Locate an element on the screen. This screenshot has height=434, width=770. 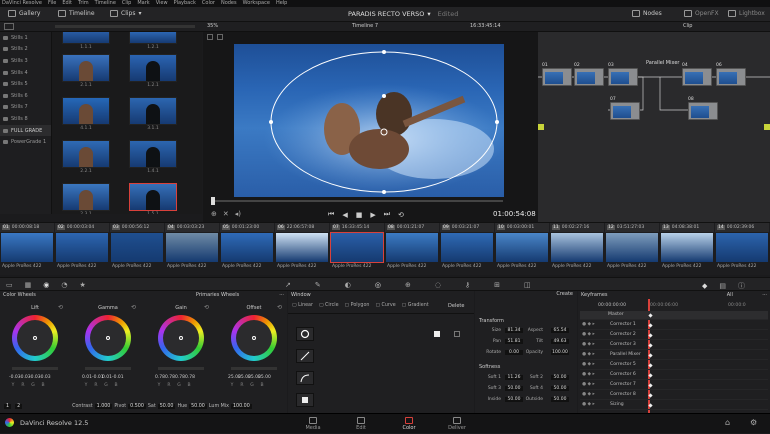
param-field: 50.00 is located at coordinates (560, 377).